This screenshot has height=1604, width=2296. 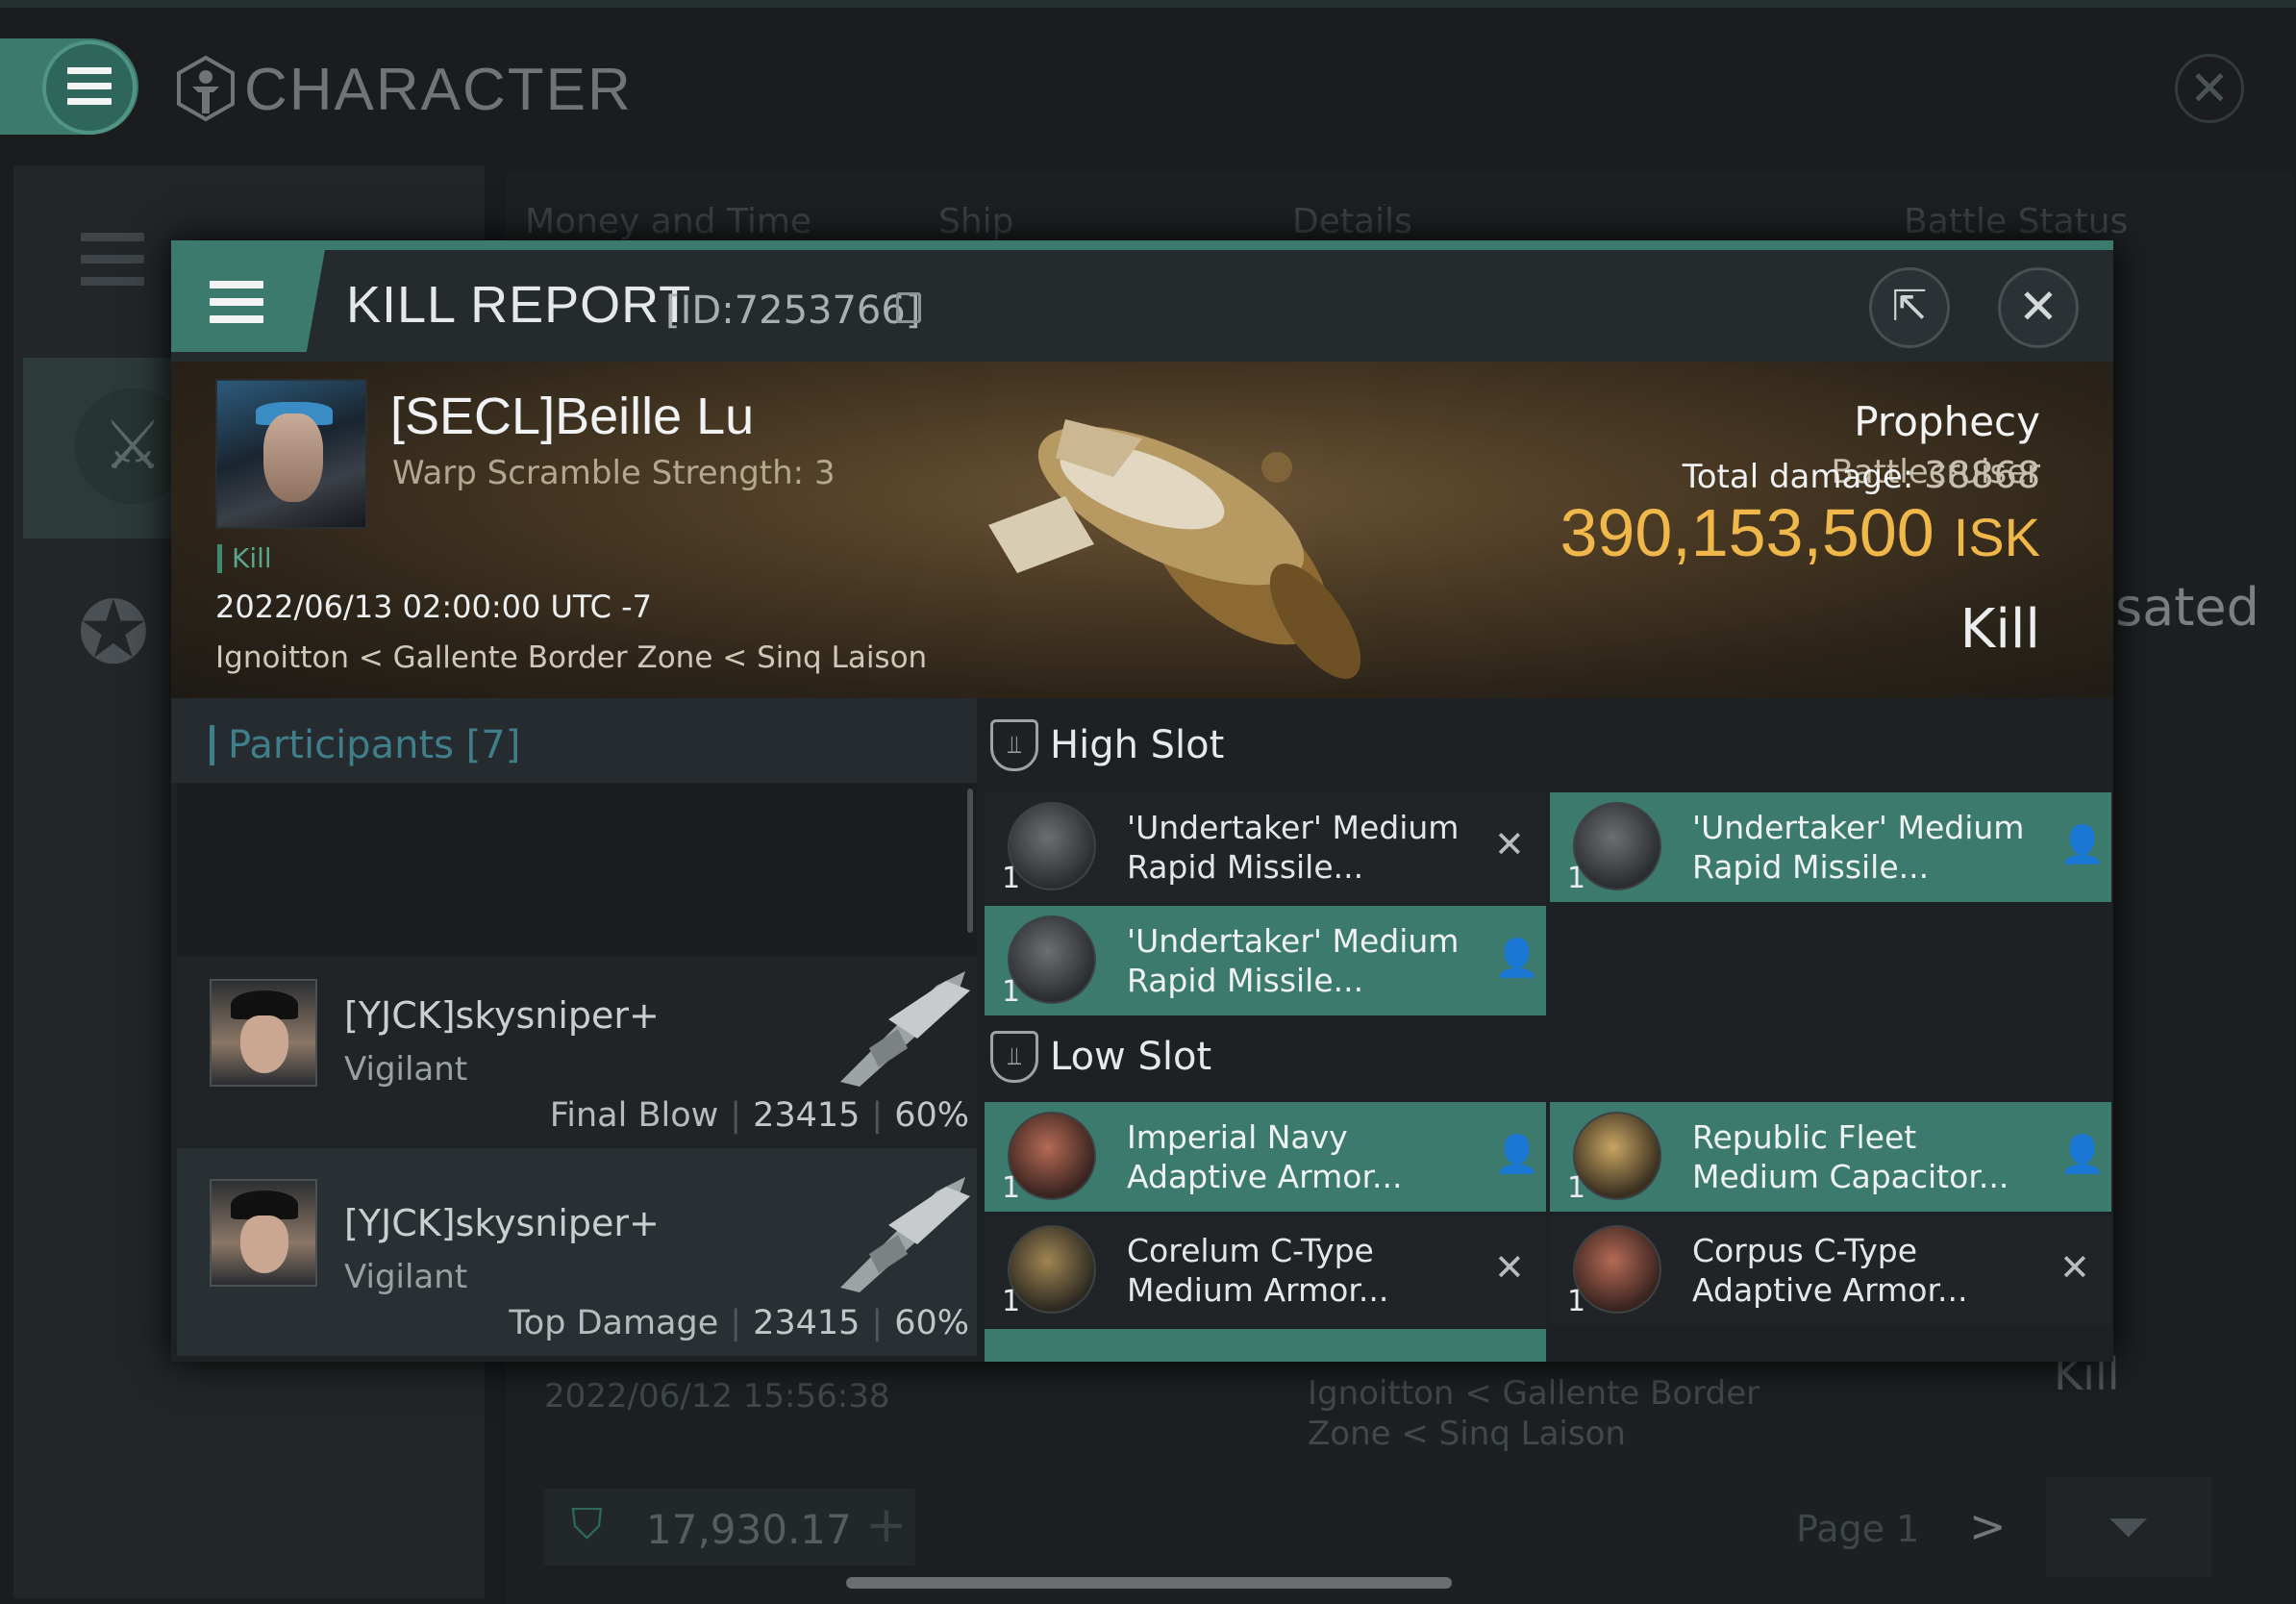 I want to click on ship-name: Prophecy, so click(x=1947, y=421).